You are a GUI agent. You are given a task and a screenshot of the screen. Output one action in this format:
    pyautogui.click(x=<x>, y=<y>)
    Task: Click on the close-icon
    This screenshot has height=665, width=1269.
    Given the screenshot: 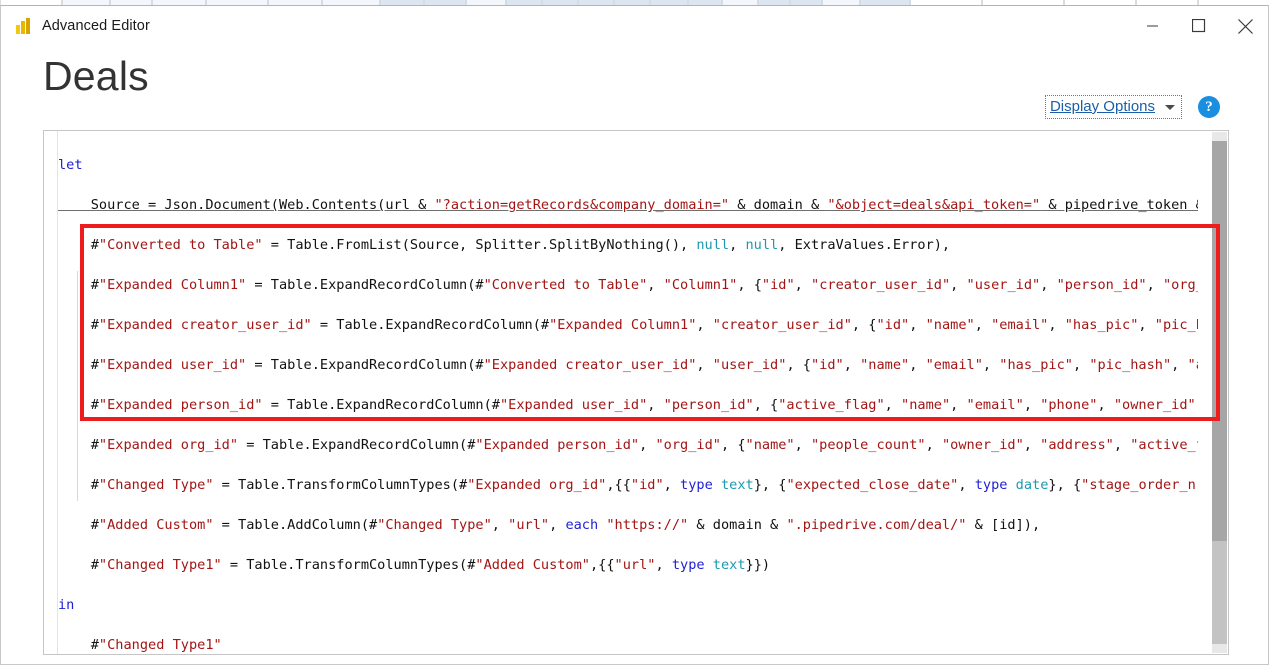 What is the action you would take?
    pyautogui.click(x=1245, y=26)
    